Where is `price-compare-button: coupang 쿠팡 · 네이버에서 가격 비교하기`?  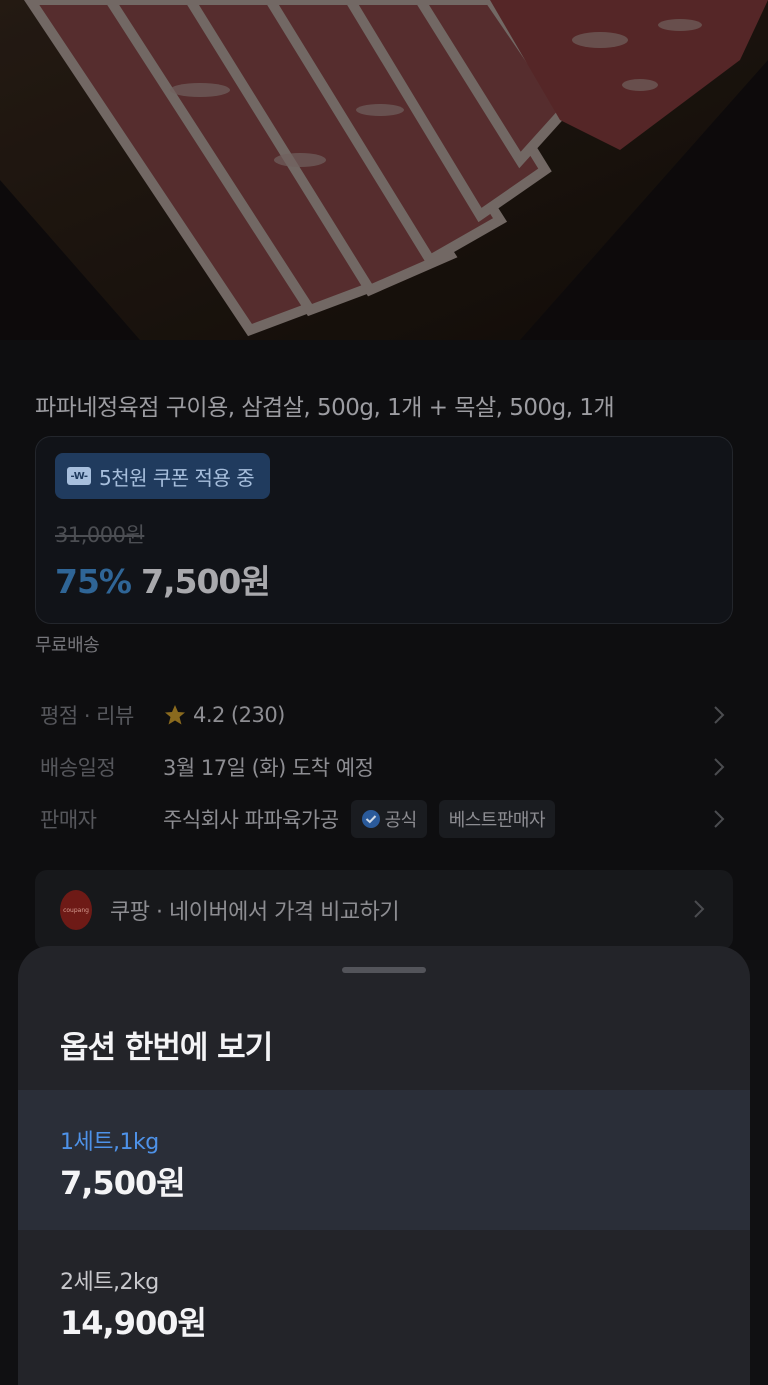 price-compare-button: coupang 쿠팡 · 네이버에서 가격 비교하기 is located at coordinates (384, 910).